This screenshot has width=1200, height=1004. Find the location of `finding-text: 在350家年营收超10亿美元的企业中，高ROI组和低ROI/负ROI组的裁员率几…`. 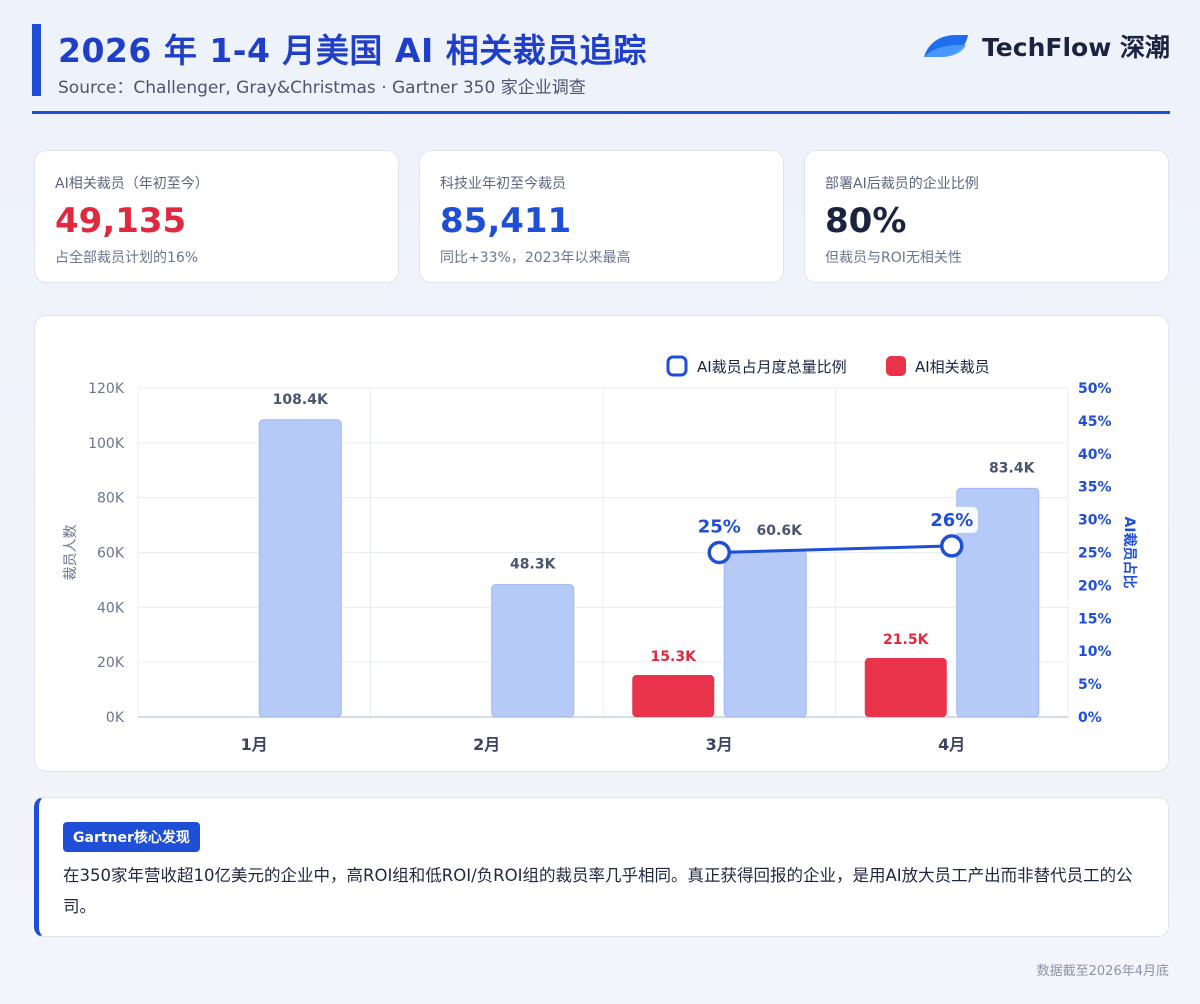

finding-text: 在350家年营收超10亿美元的企业中，高ROI组和低ROI/负ROI组的裁员率几… is located at coordinates (598, 891).